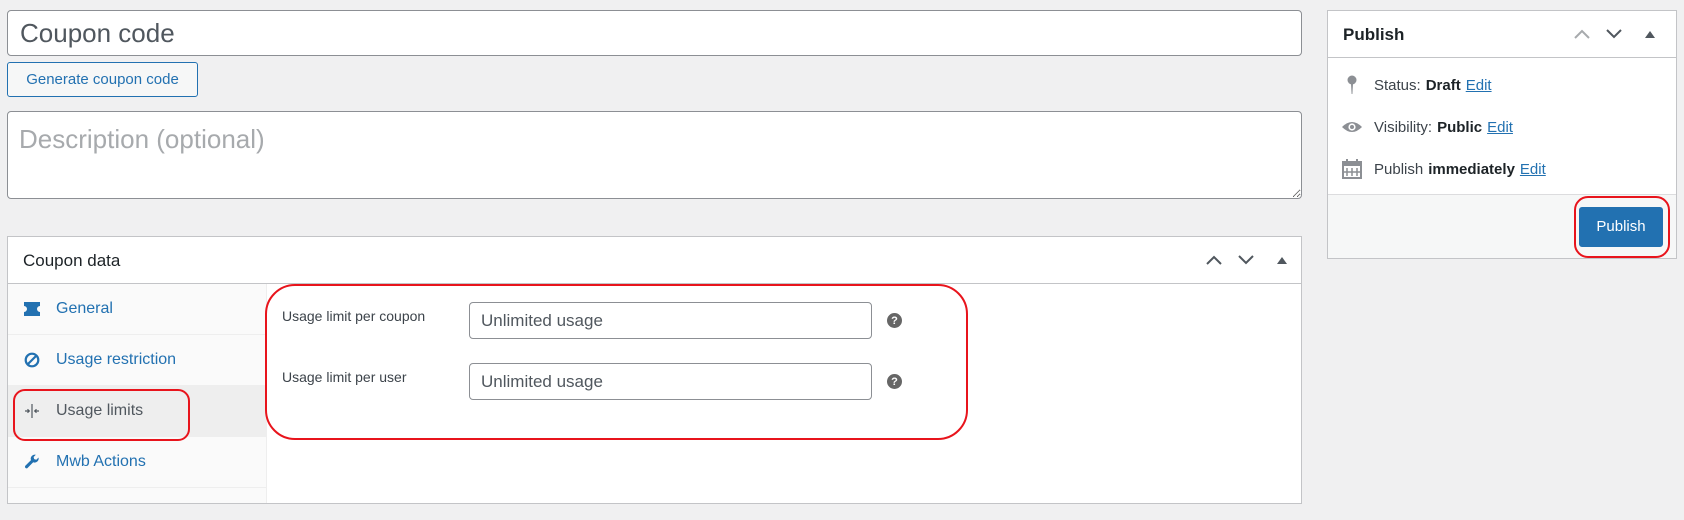  What do you see at coordinates (1460, 127) in the screenshot?
I see `visibility-value: Public` at bounding box center [1460, 127].